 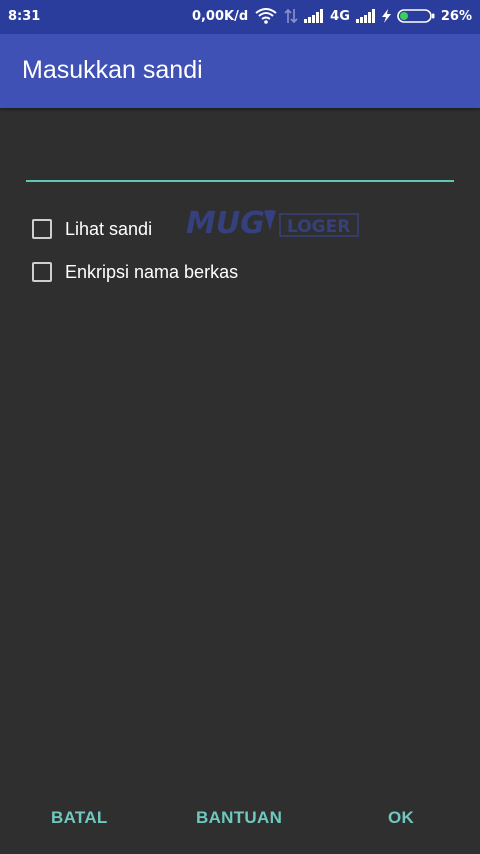 I want to click on battery-icon, so click(x=416, y=16).